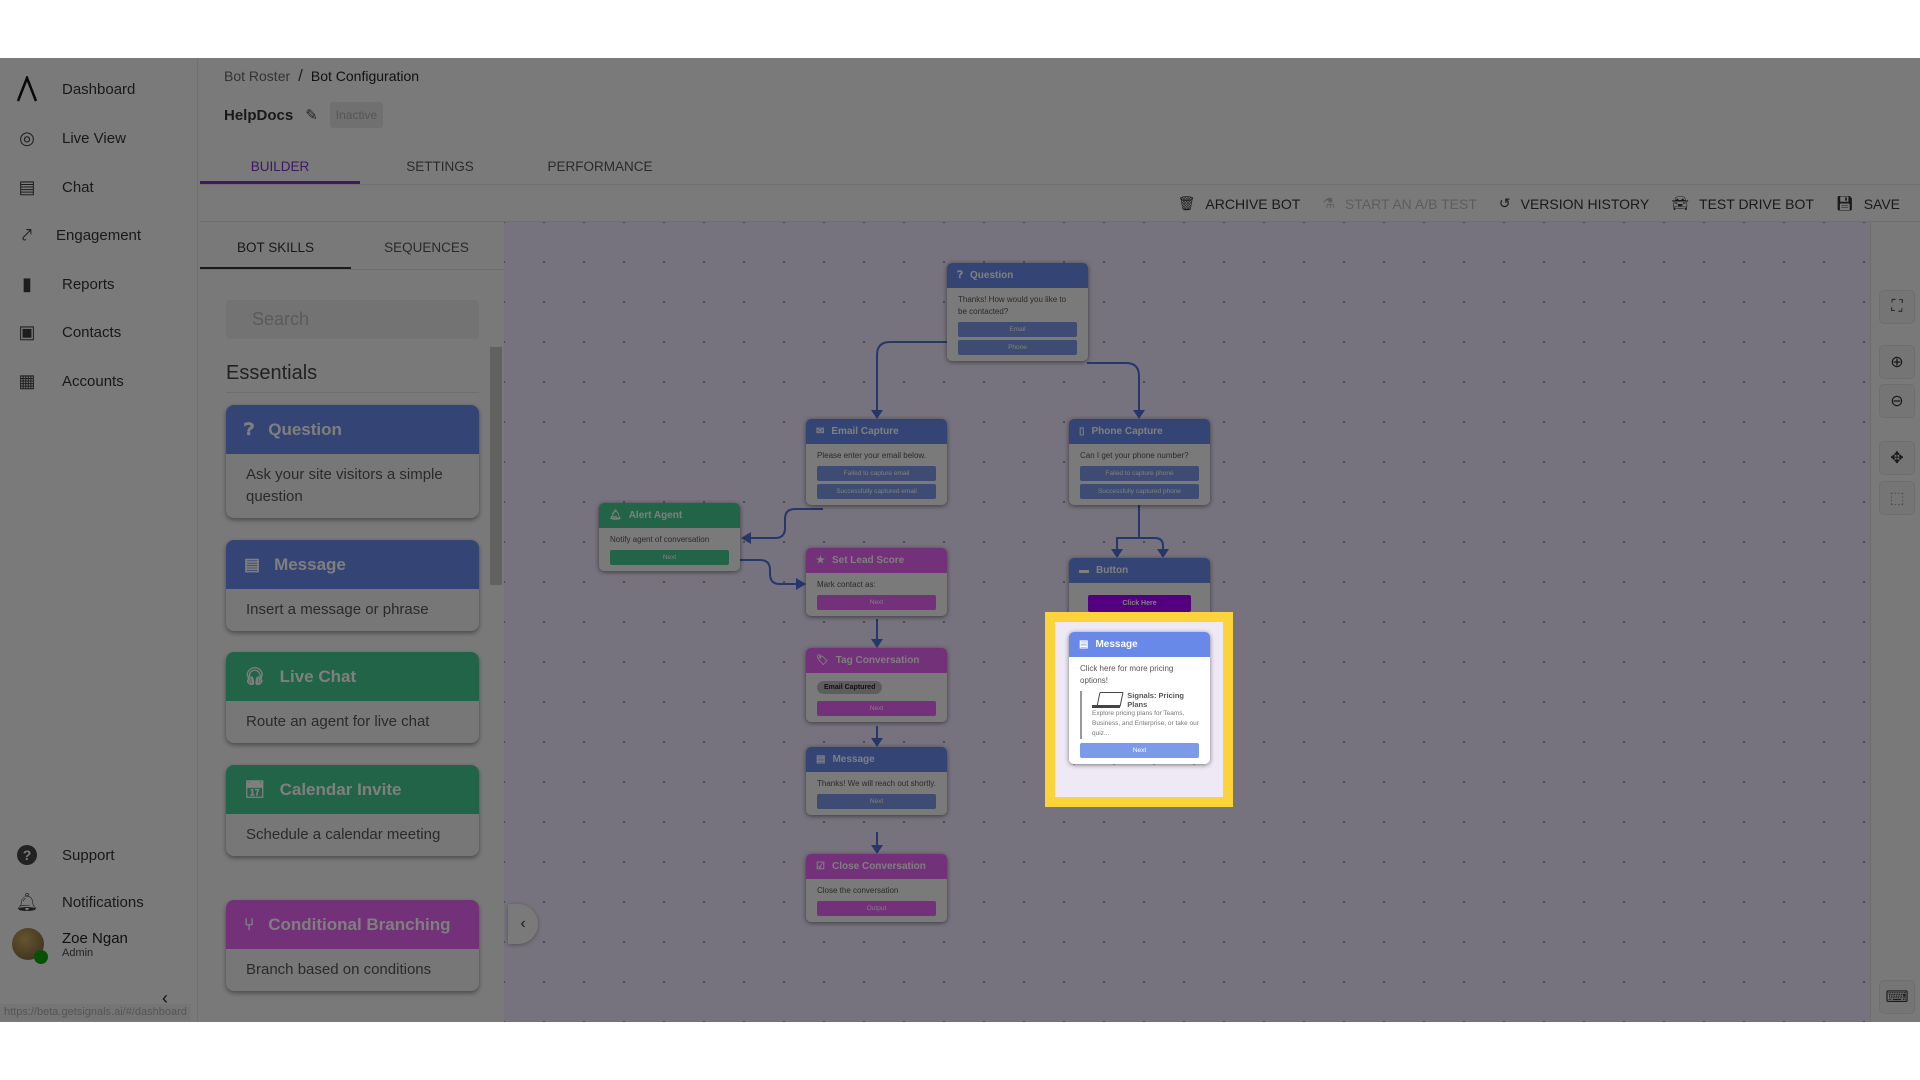 This screenshot has height=1080, width=1920. I want to click on user-profile: Zoe Ngan Admin, so click(70, 946).